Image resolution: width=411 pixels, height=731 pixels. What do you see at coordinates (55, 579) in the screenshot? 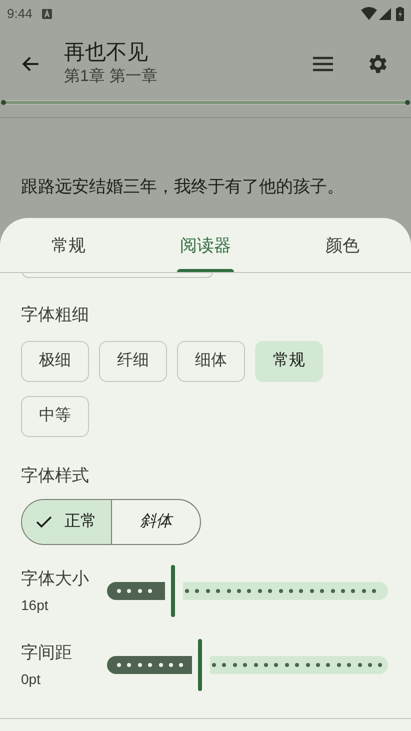
I see `slider-label: 字体大小` at bounding box center [55, 579].